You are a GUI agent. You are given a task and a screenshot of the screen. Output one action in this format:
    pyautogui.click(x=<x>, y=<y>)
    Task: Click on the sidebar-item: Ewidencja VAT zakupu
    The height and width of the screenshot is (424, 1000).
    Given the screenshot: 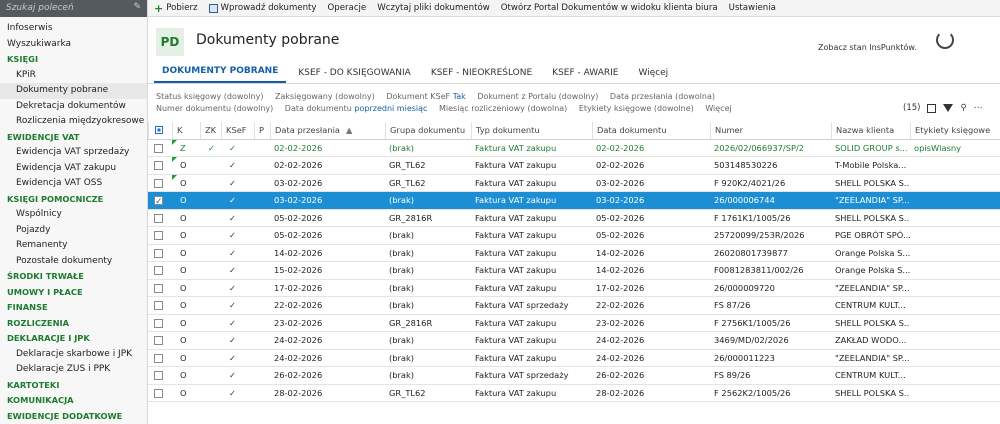 What is the action you would take?
    pyautogui.click(x=73, y=169)
    